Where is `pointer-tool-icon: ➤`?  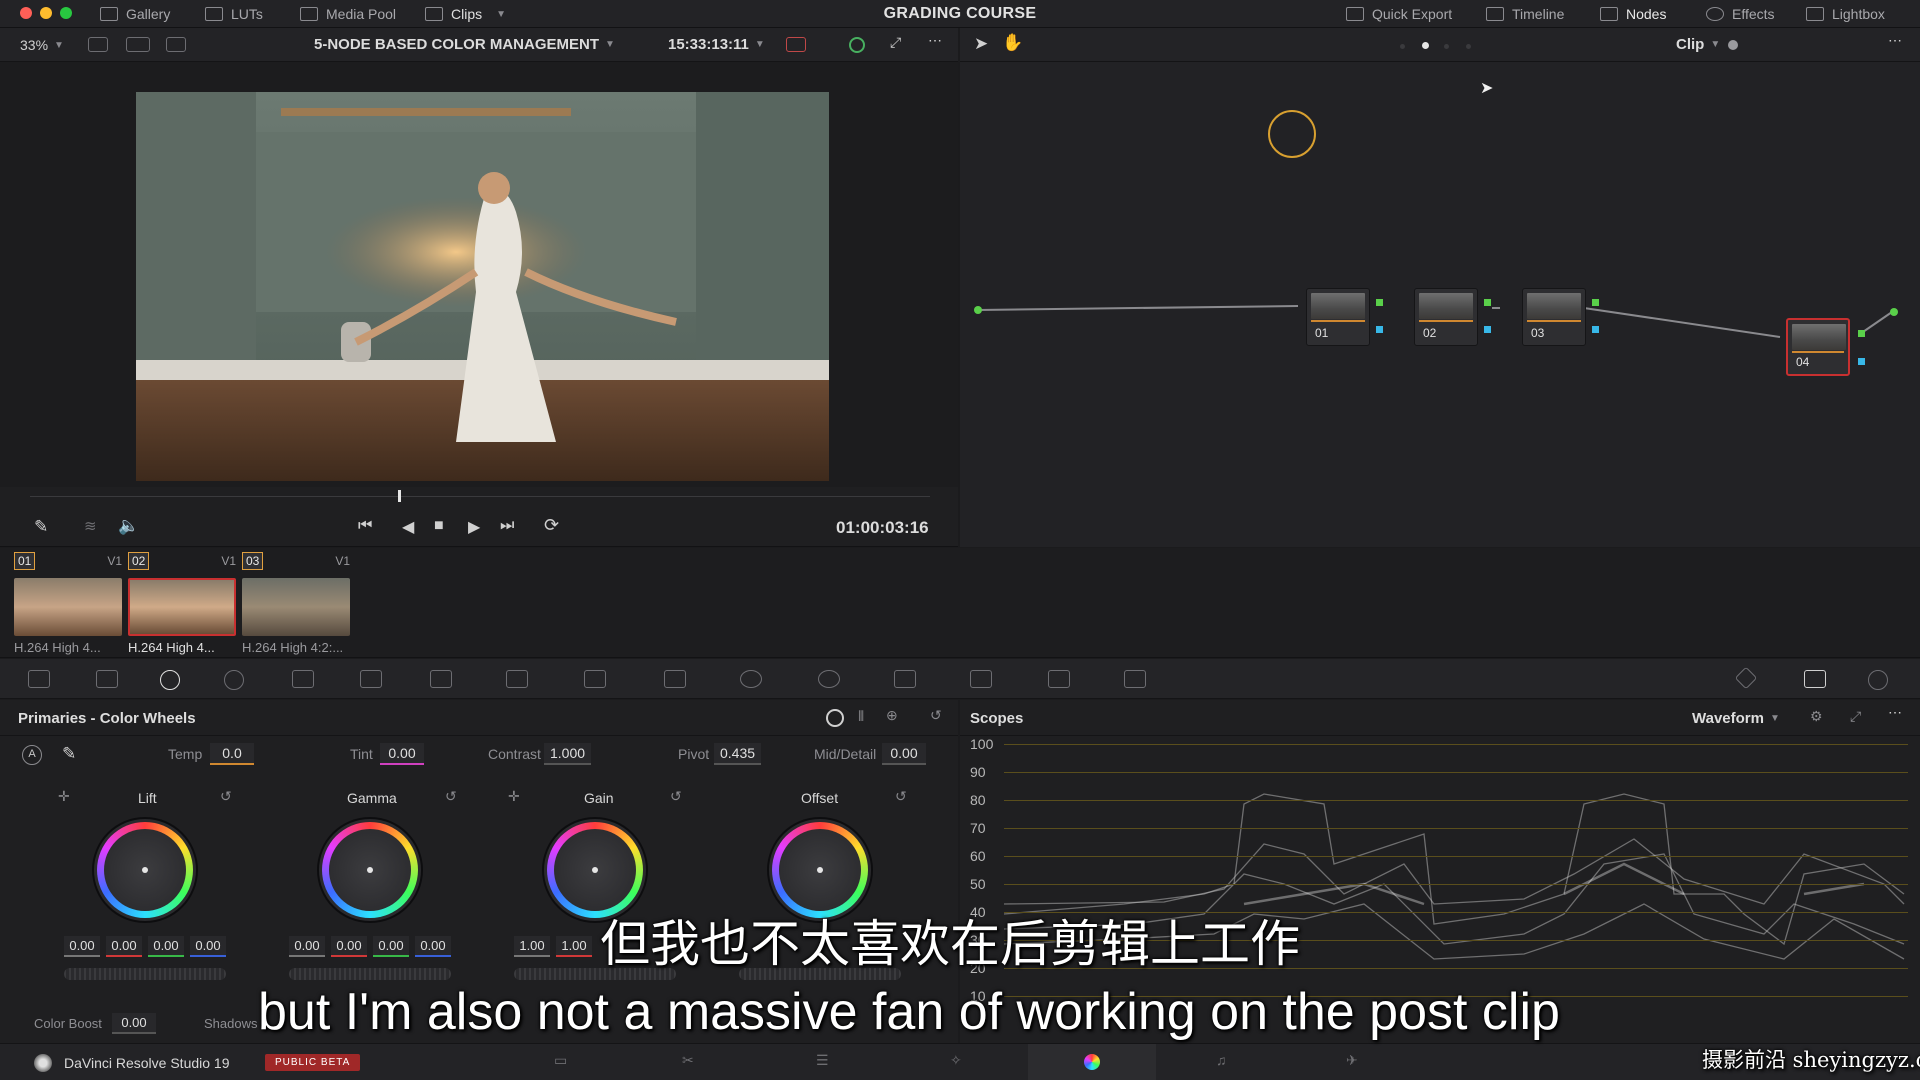 pointer-tool-icon: ➤ is located at coordinates (981, 44).